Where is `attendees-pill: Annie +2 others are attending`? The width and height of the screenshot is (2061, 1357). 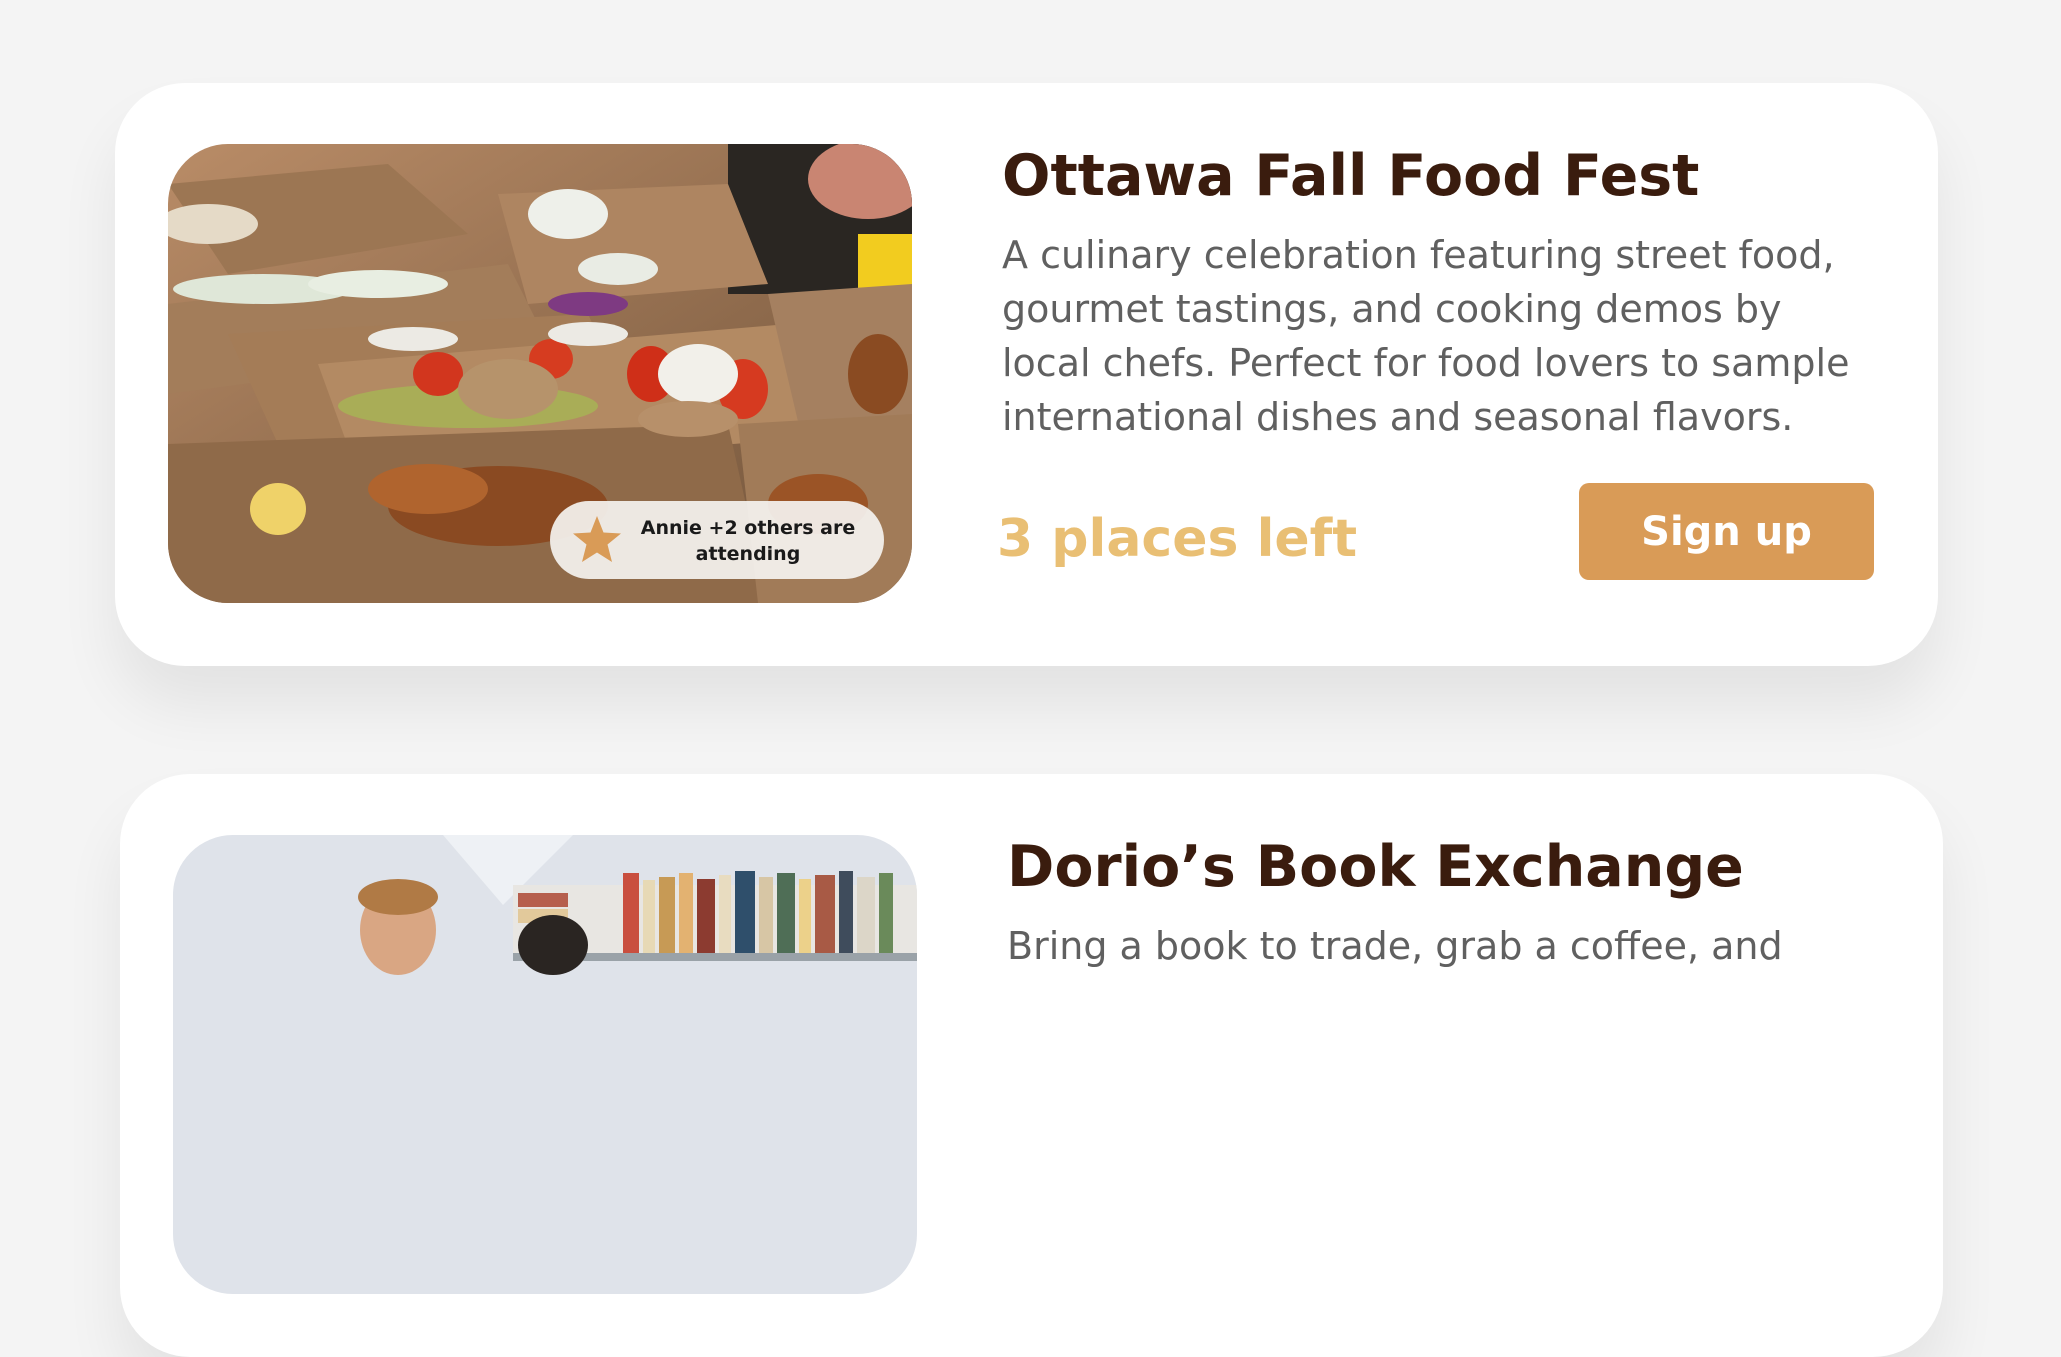
attendees-pill: Annie +2 others are attending is located at coordinates (717, 540).